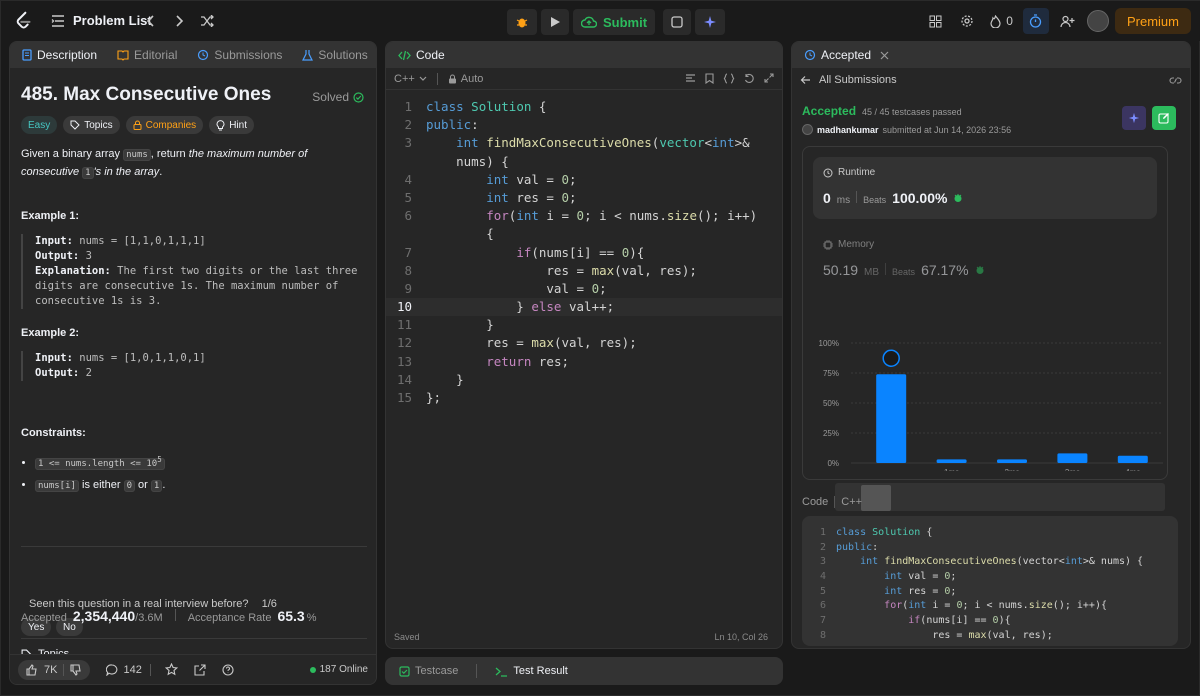 This screenshot has height=696, width=1200. What do you see at coordinates (677, 22) in the screenshot?
I see `notes-button` at bounding box center [677, 22].